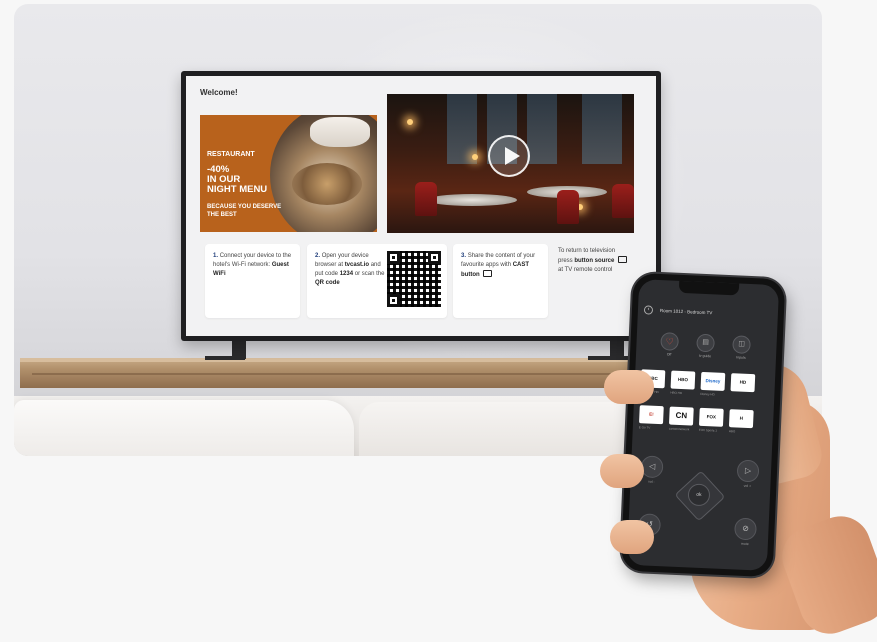 This screenshot has height=642, width=877. What do you see at coordinates (623, 259) in the screenshot?
I see `source-icon` at bounding box center [623, 259].